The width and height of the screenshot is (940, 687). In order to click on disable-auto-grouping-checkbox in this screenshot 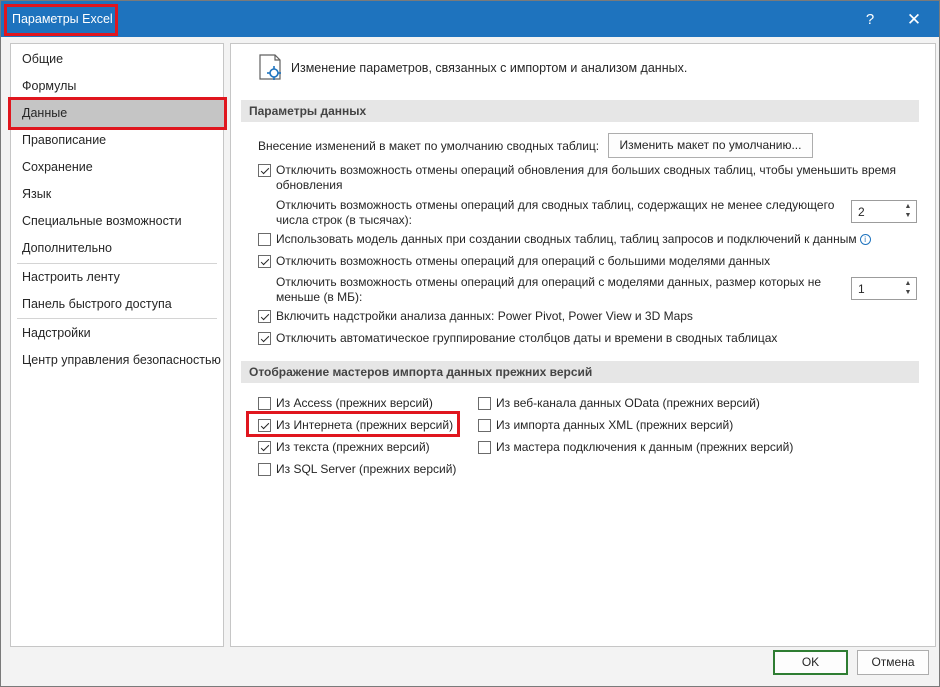, I will do `click(264, 338)`.